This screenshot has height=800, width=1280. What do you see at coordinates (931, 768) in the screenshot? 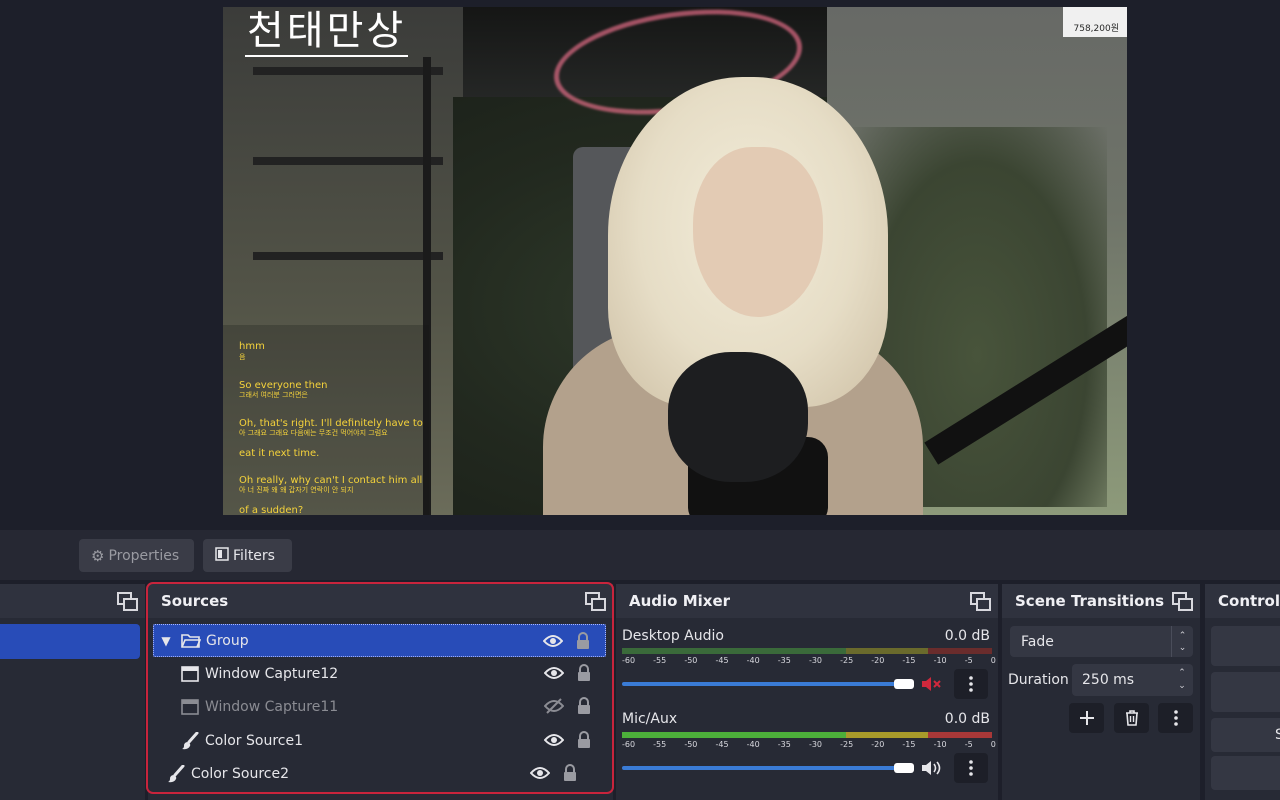
I see `speaker-icon` at bounding box center [931, 768].